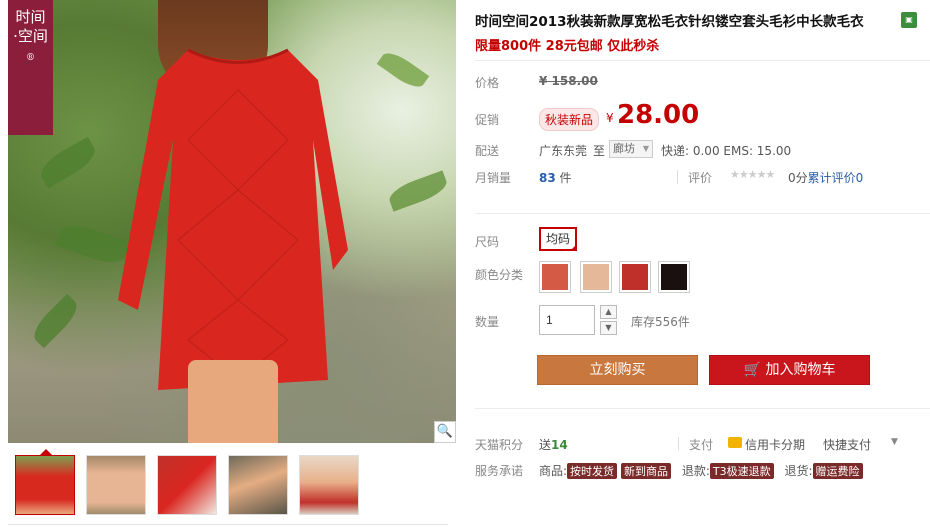 This screenshot has width=930, height=528. Describe the element at coordinates (555, 178) in the screenshot. I see `monthly-sales-count: 83 件` at that location.